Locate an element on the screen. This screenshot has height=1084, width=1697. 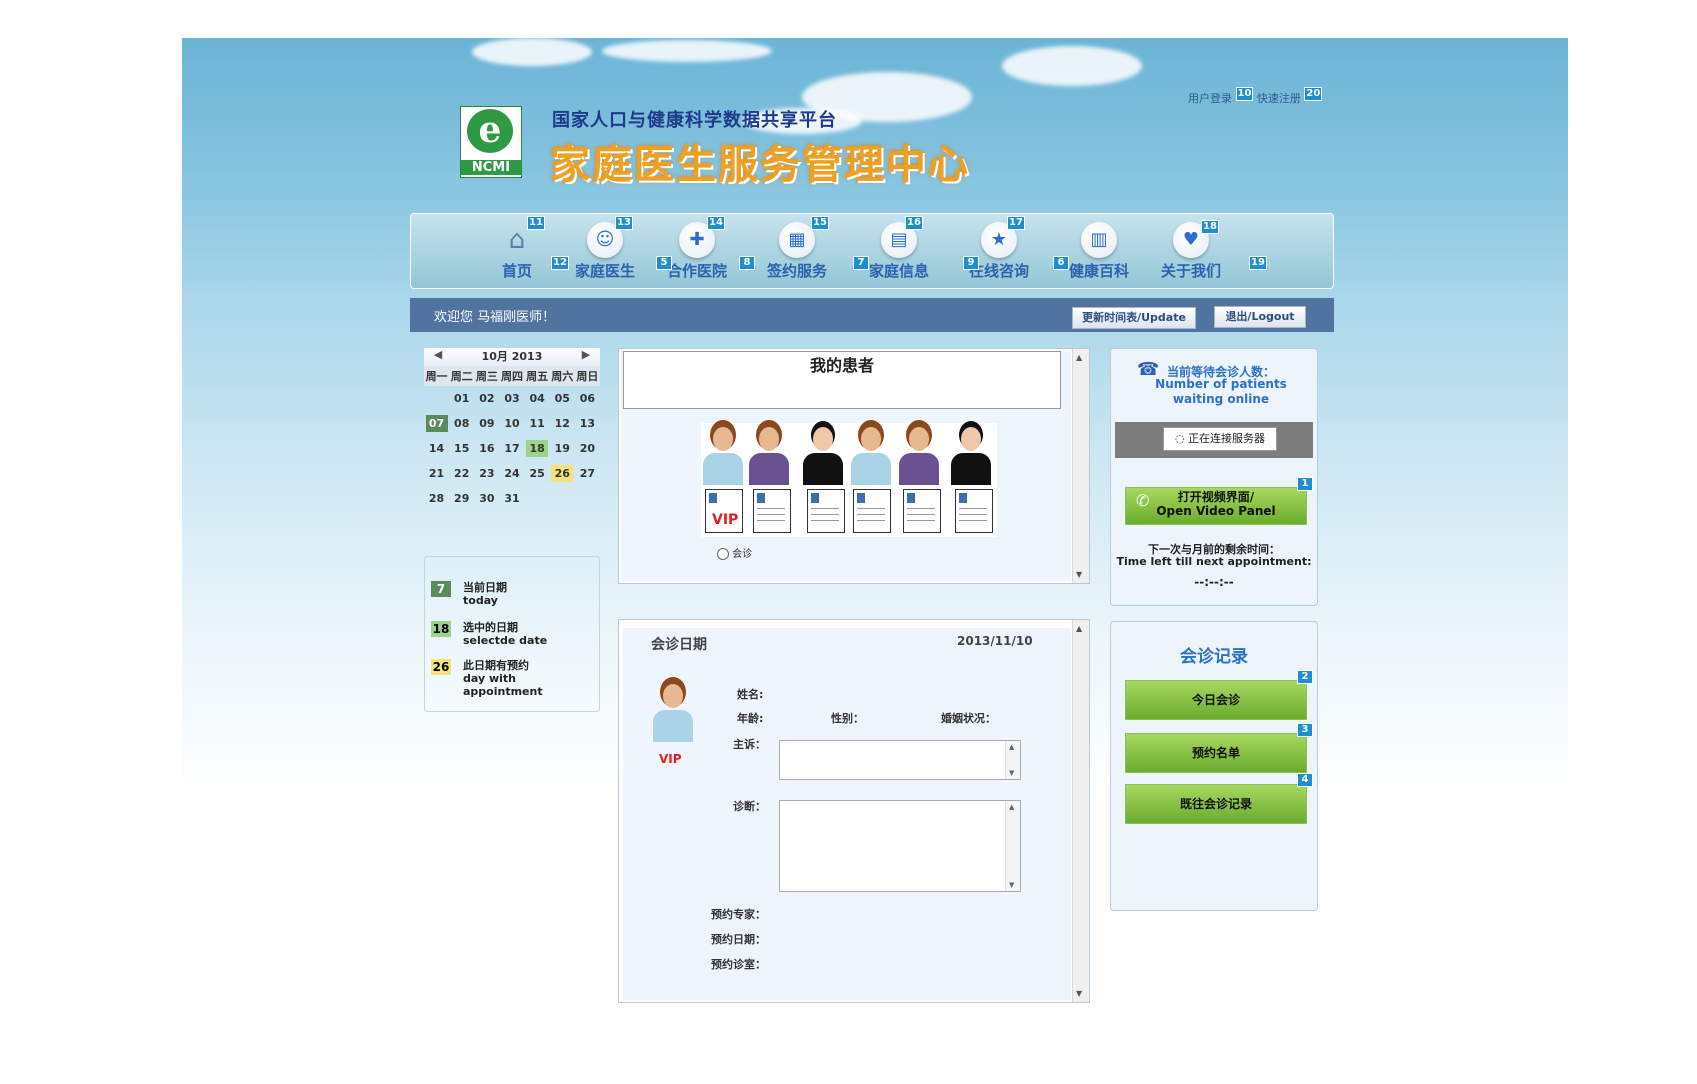
calendar-day: 02 is located at coordinates (486, 398).